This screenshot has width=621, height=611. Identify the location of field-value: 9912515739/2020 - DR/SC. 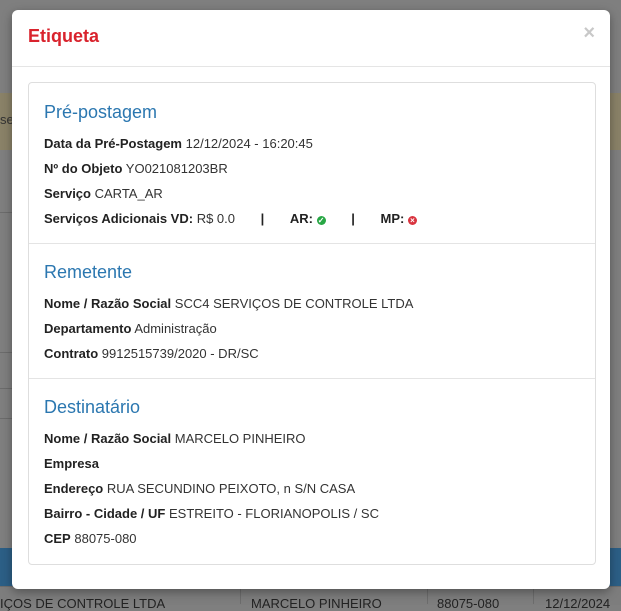
(180, 353).